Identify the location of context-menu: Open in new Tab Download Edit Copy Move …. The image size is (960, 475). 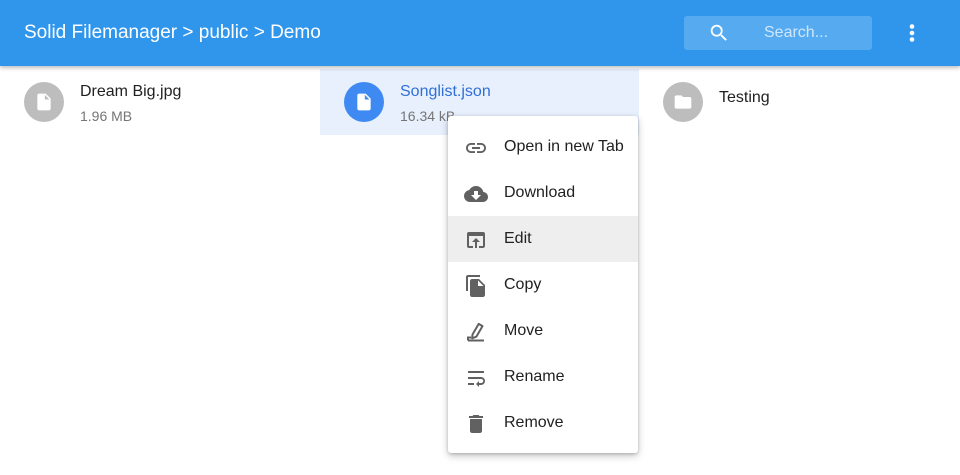
(543, 284).